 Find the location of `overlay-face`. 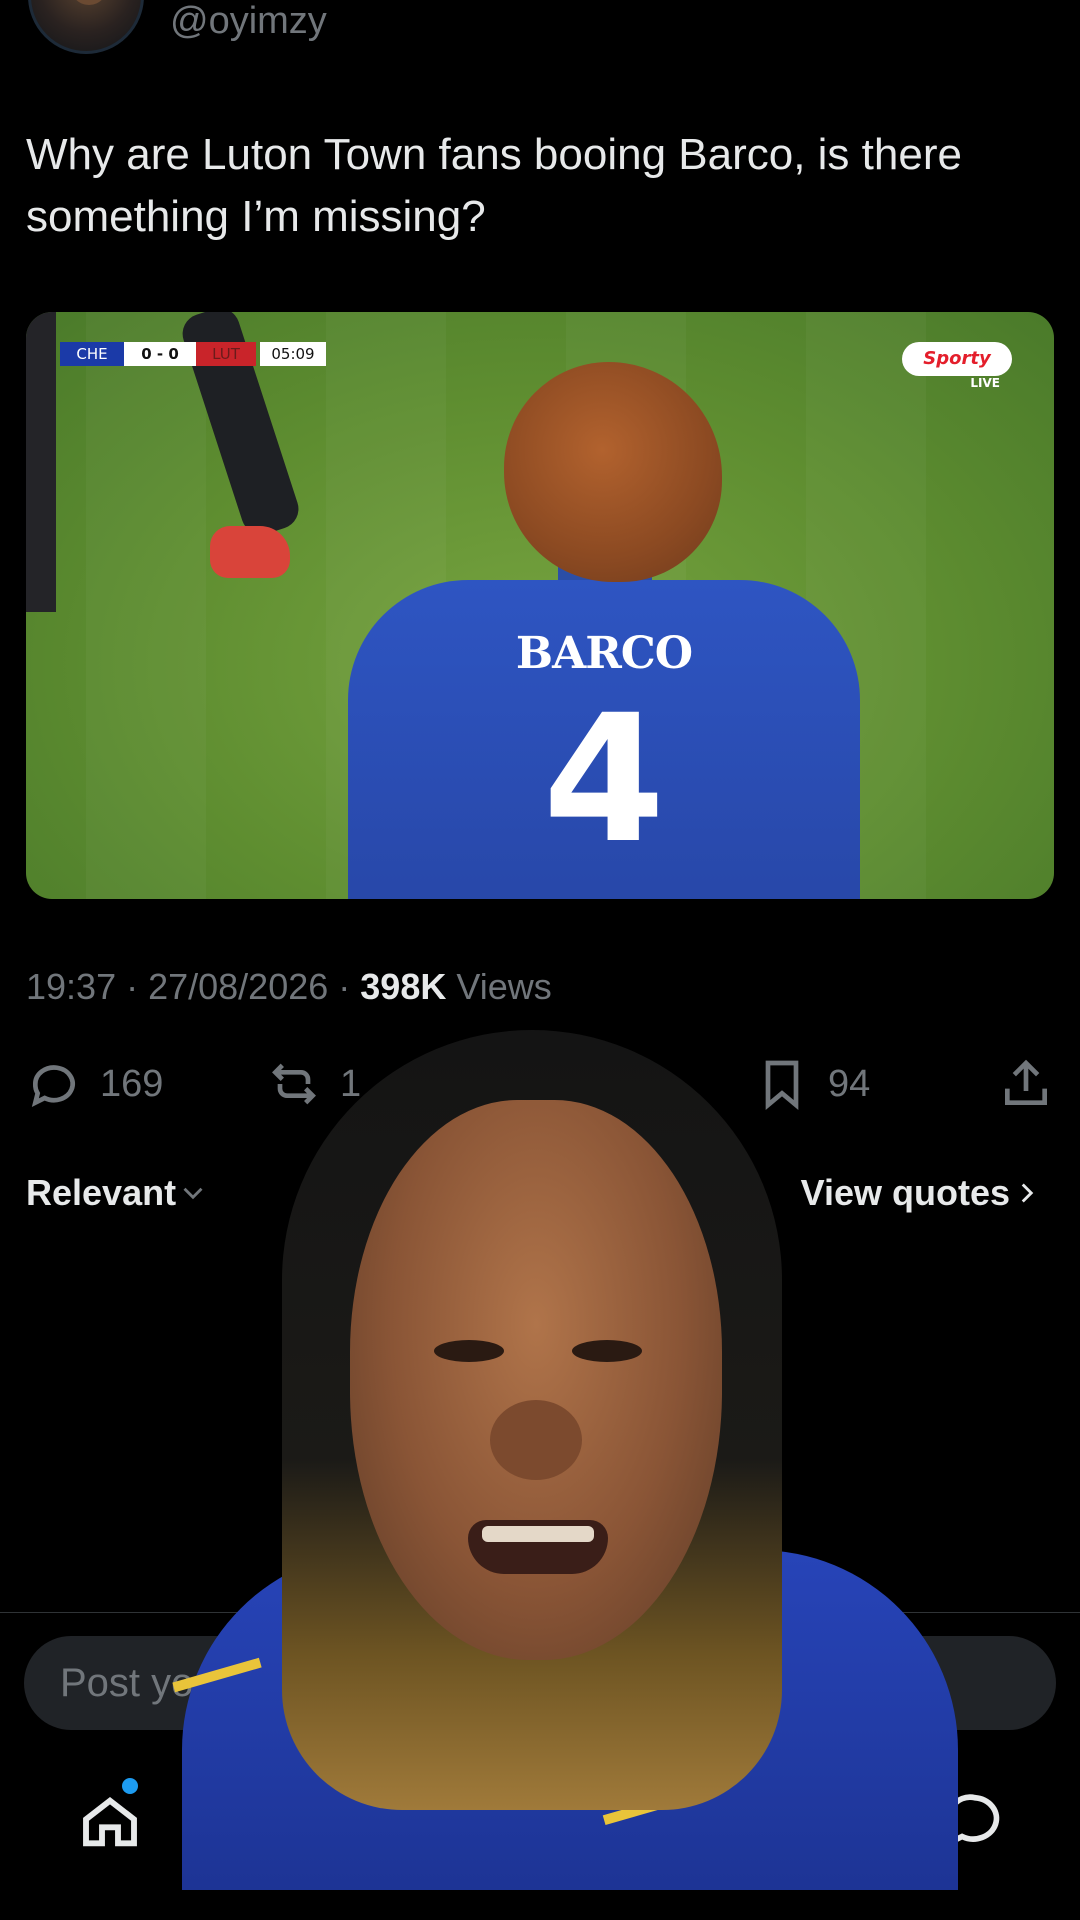

overlay-face is located at coordinates (536, 1380).